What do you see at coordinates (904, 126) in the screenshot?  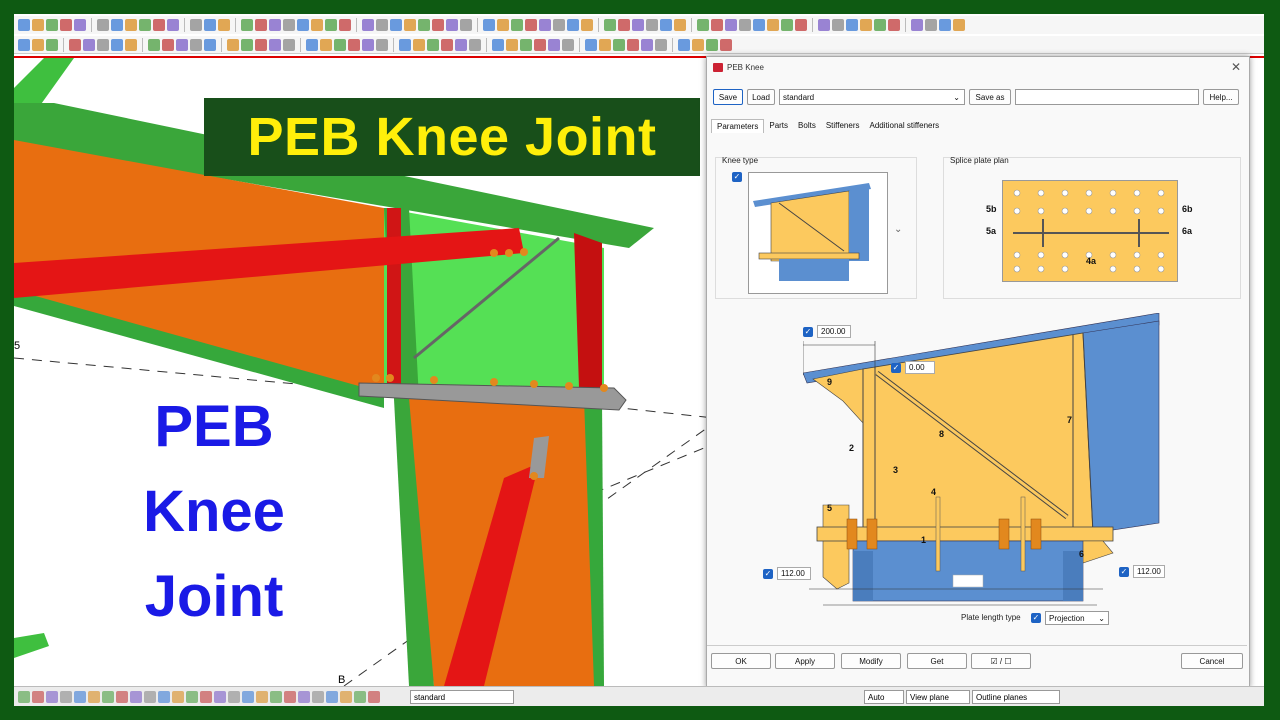 I see `tab-additional-stiffeners: Additional stiffeners` at bounding box center [904, 126].